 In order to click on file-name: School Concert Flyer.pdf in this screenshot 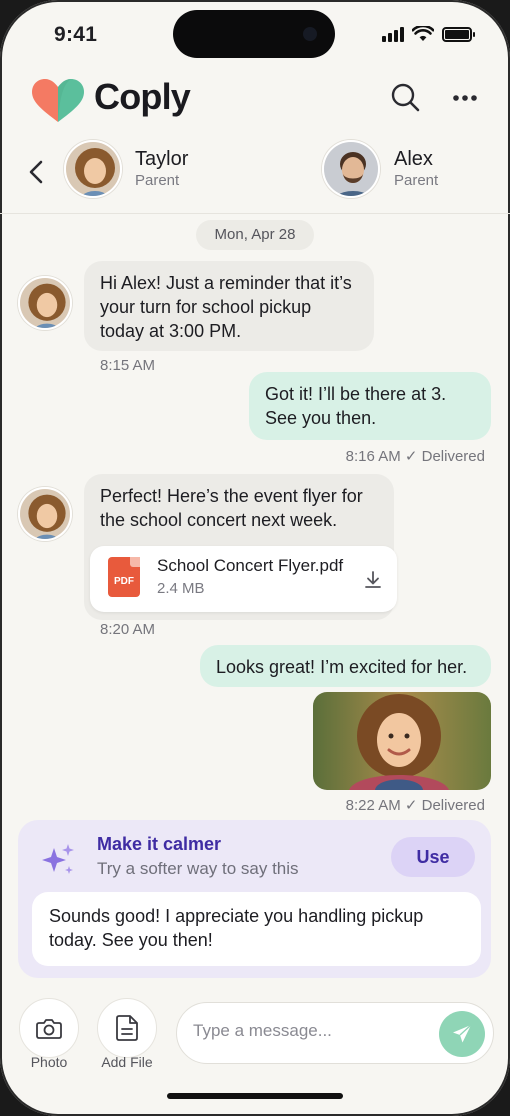, I will do `click(250, 565)`.